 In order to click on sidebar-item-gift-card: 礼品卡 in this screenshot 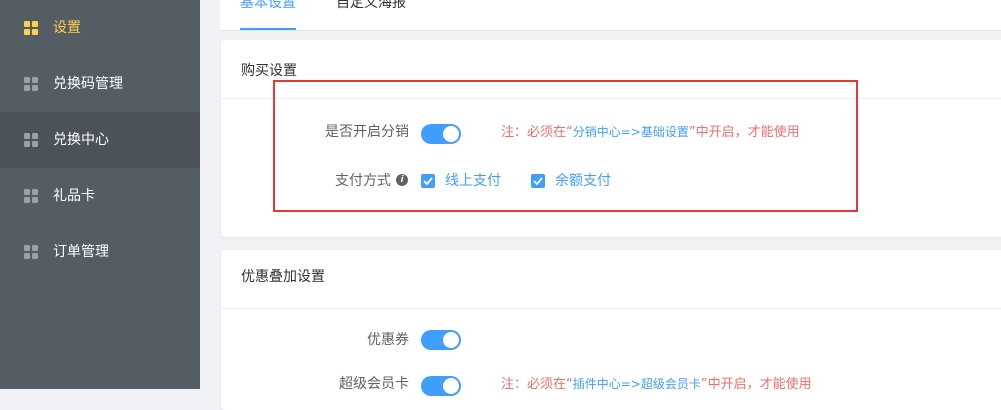, I will do `click(100, 196)`.